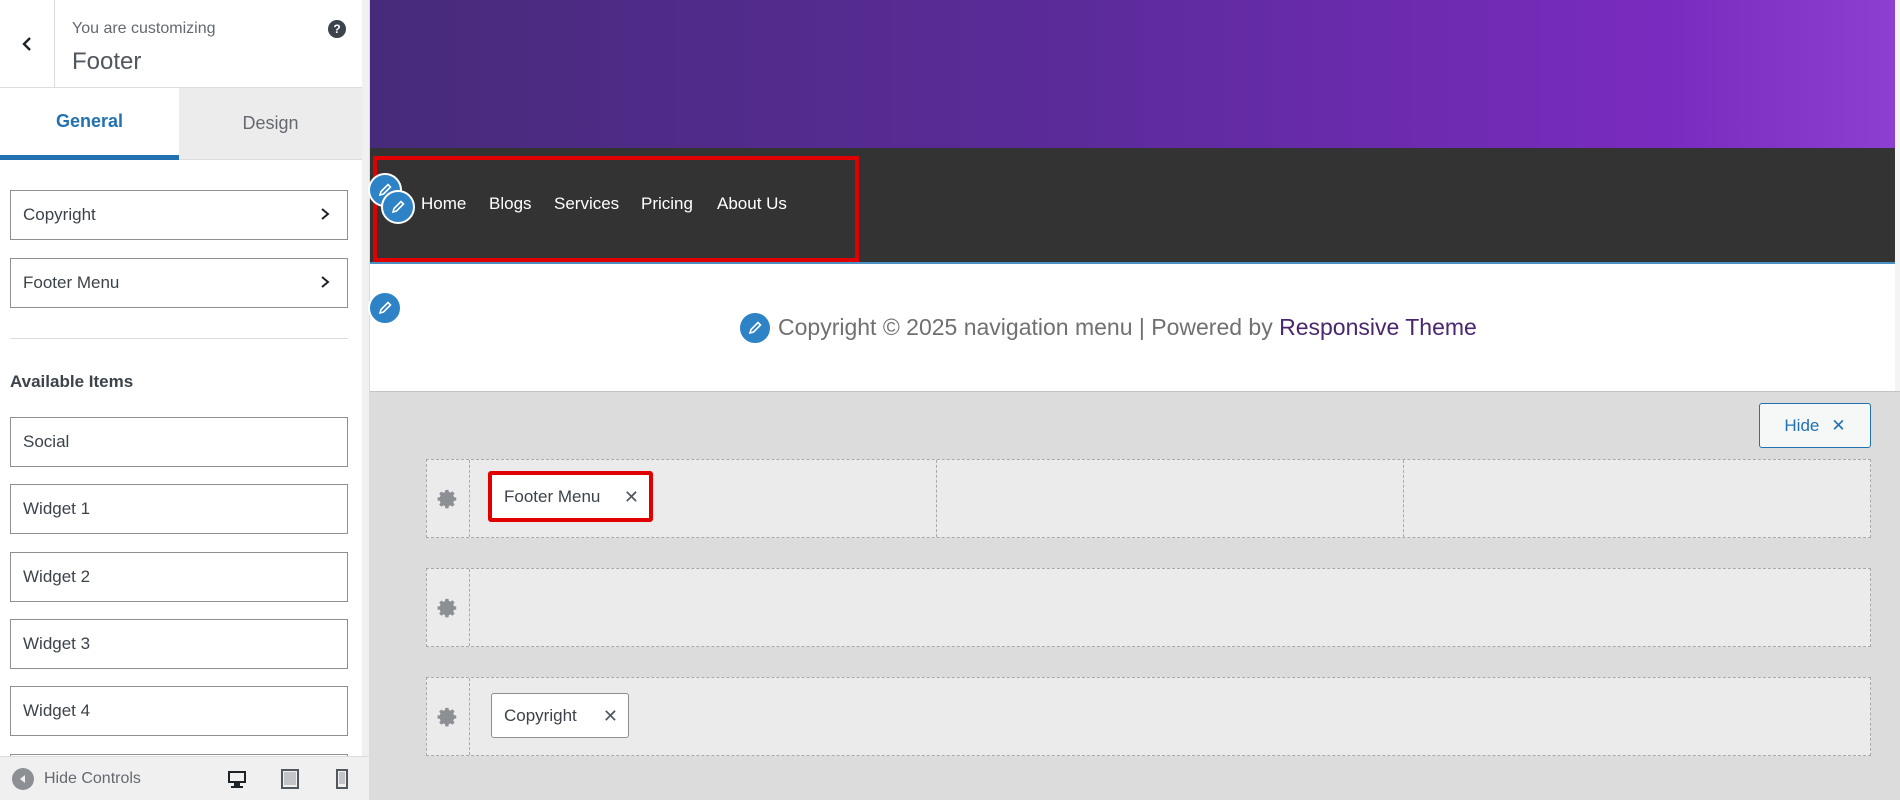  I want to click on chevron-left-icon, so click(26, 44).